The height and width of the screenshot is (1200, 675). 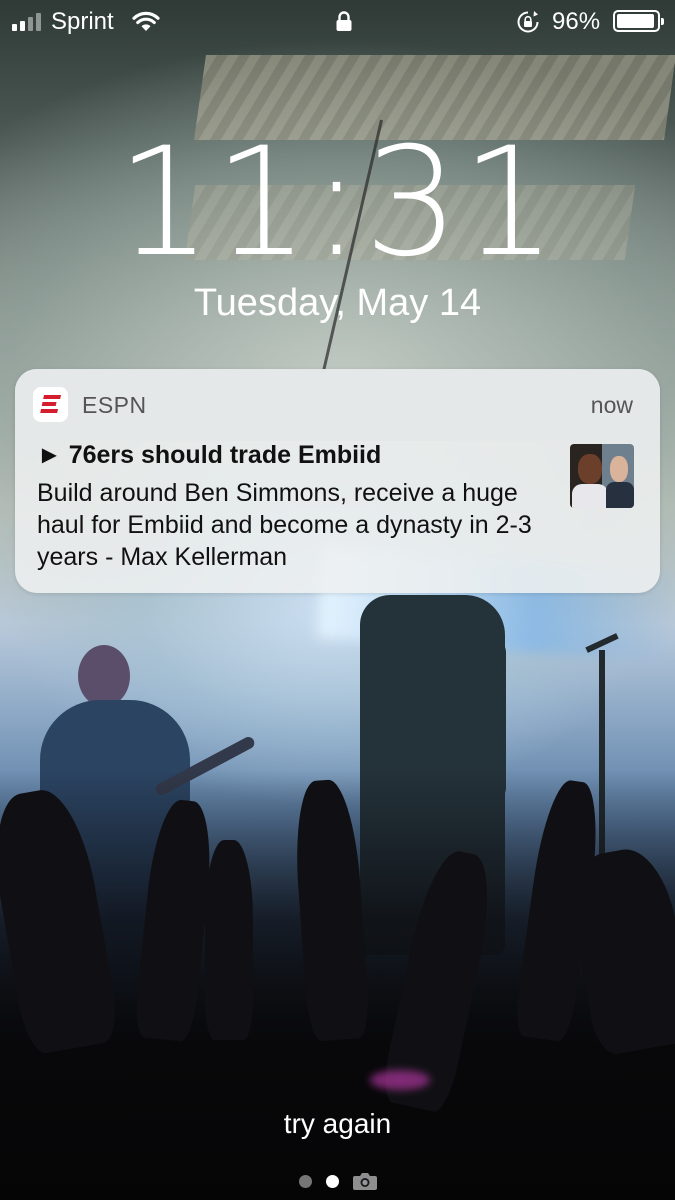 I want to click on espn-logo-icon, so click(x=50, y=404).